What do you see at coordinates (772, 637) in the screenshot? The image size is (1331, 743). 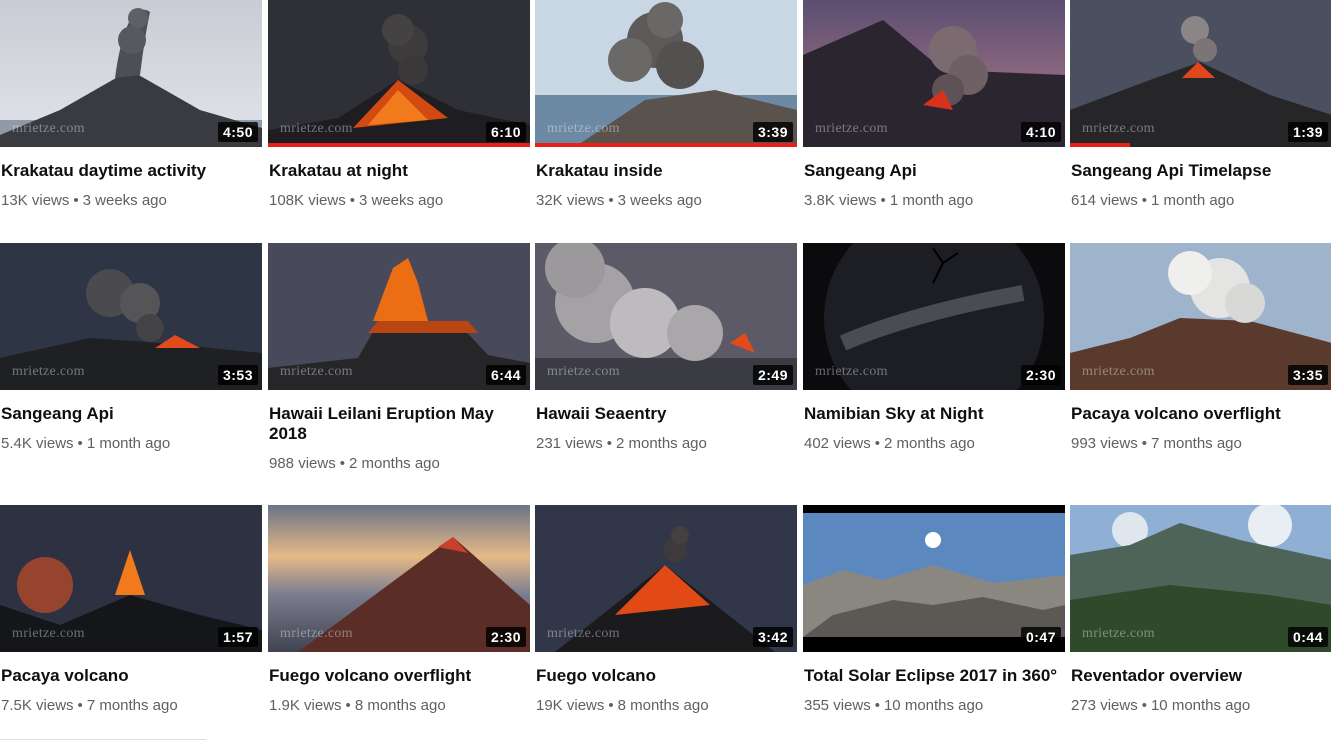 I see `duration-badge: 3:42` at bounding box center [772, 637].